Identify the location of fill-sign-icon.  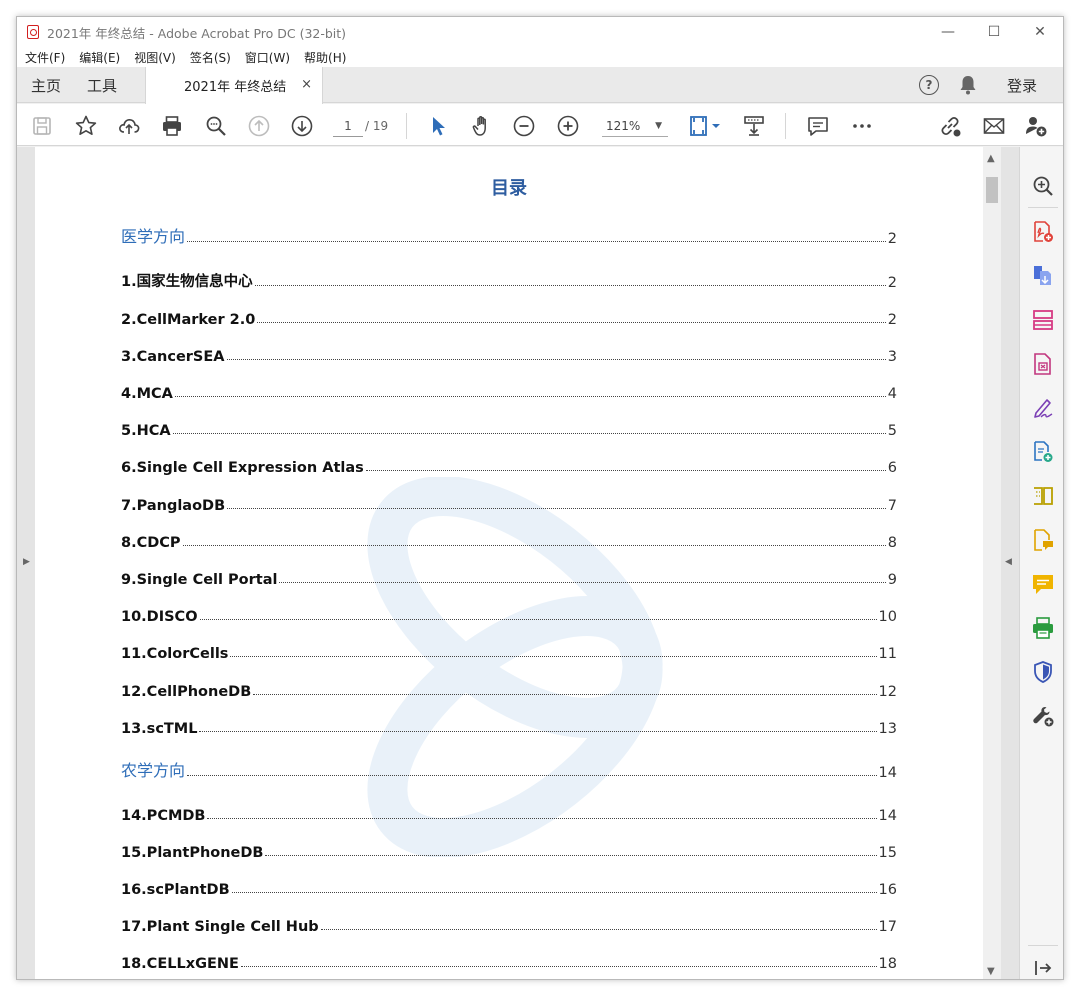
(1043, 408).